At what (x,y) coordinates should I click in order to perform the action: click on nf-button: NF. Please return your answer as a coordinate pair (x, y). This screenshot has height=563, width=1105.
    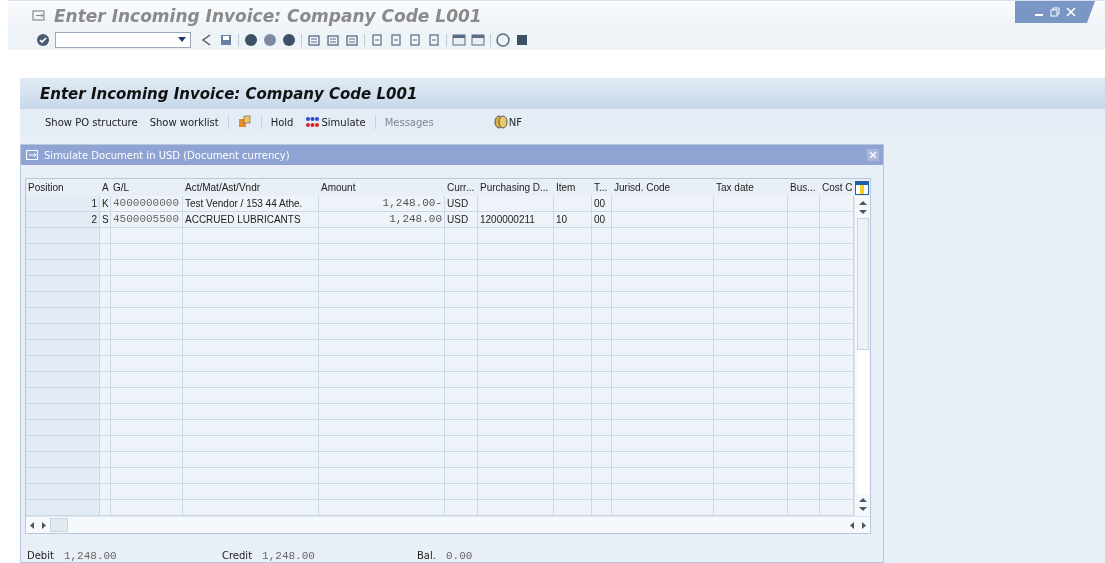
    Looking at the image, I should click on (507, 122).